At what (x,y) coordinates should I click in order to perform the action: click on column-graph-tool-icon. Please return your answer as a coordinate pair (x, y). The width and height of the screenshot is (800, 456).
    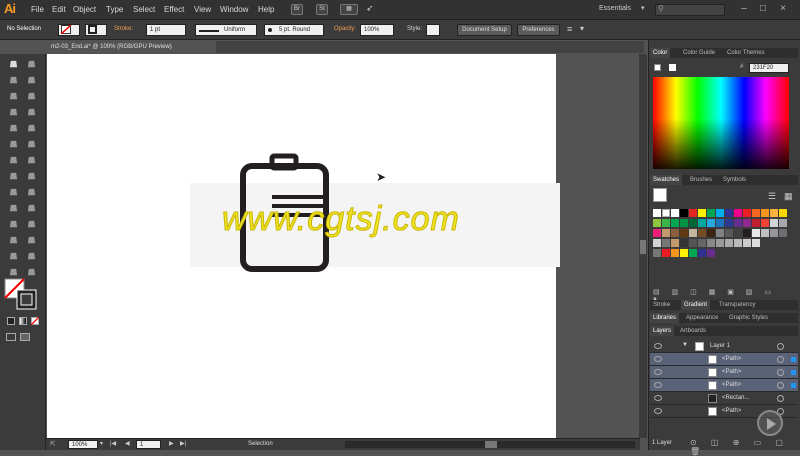
    Looking at the image, I should click on (31, 240).